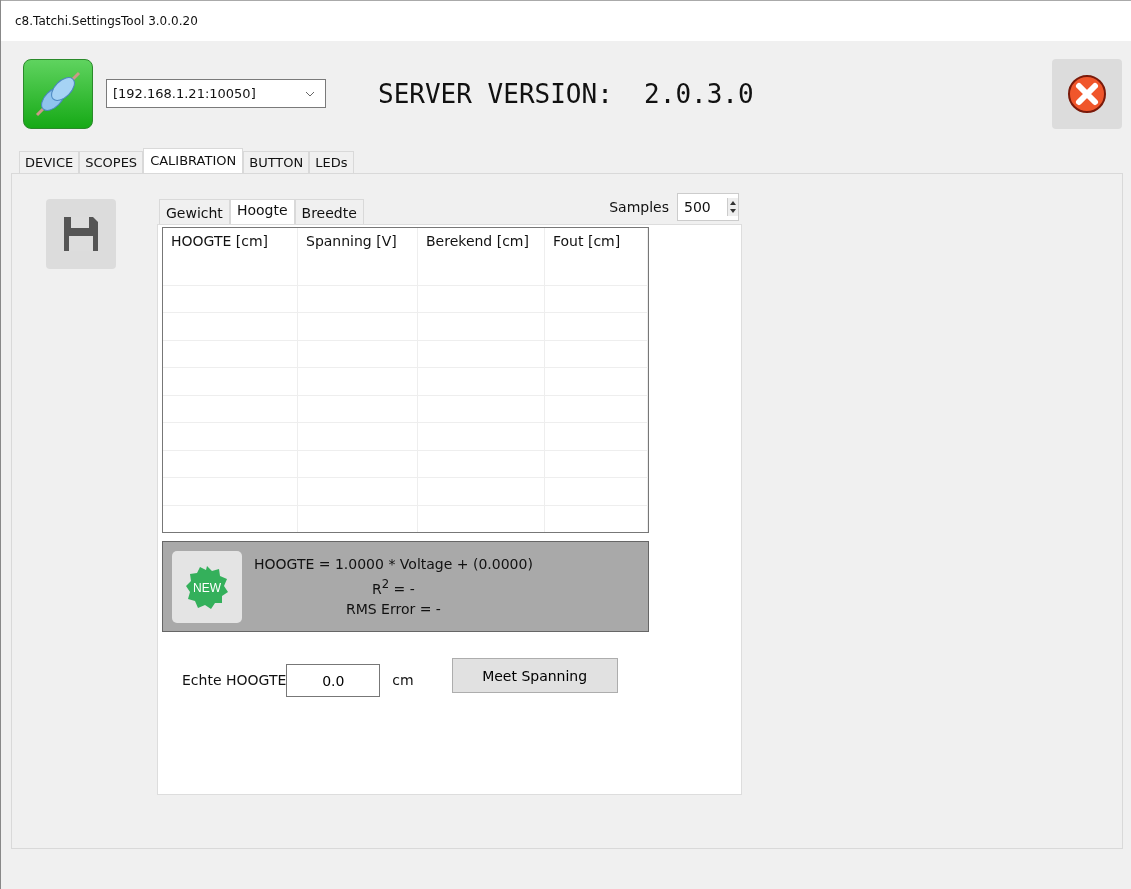  What do you see at coordinates (49, 162) in the screenshot?
I see `tab: DEVICE` at bounding box center [49, 162].